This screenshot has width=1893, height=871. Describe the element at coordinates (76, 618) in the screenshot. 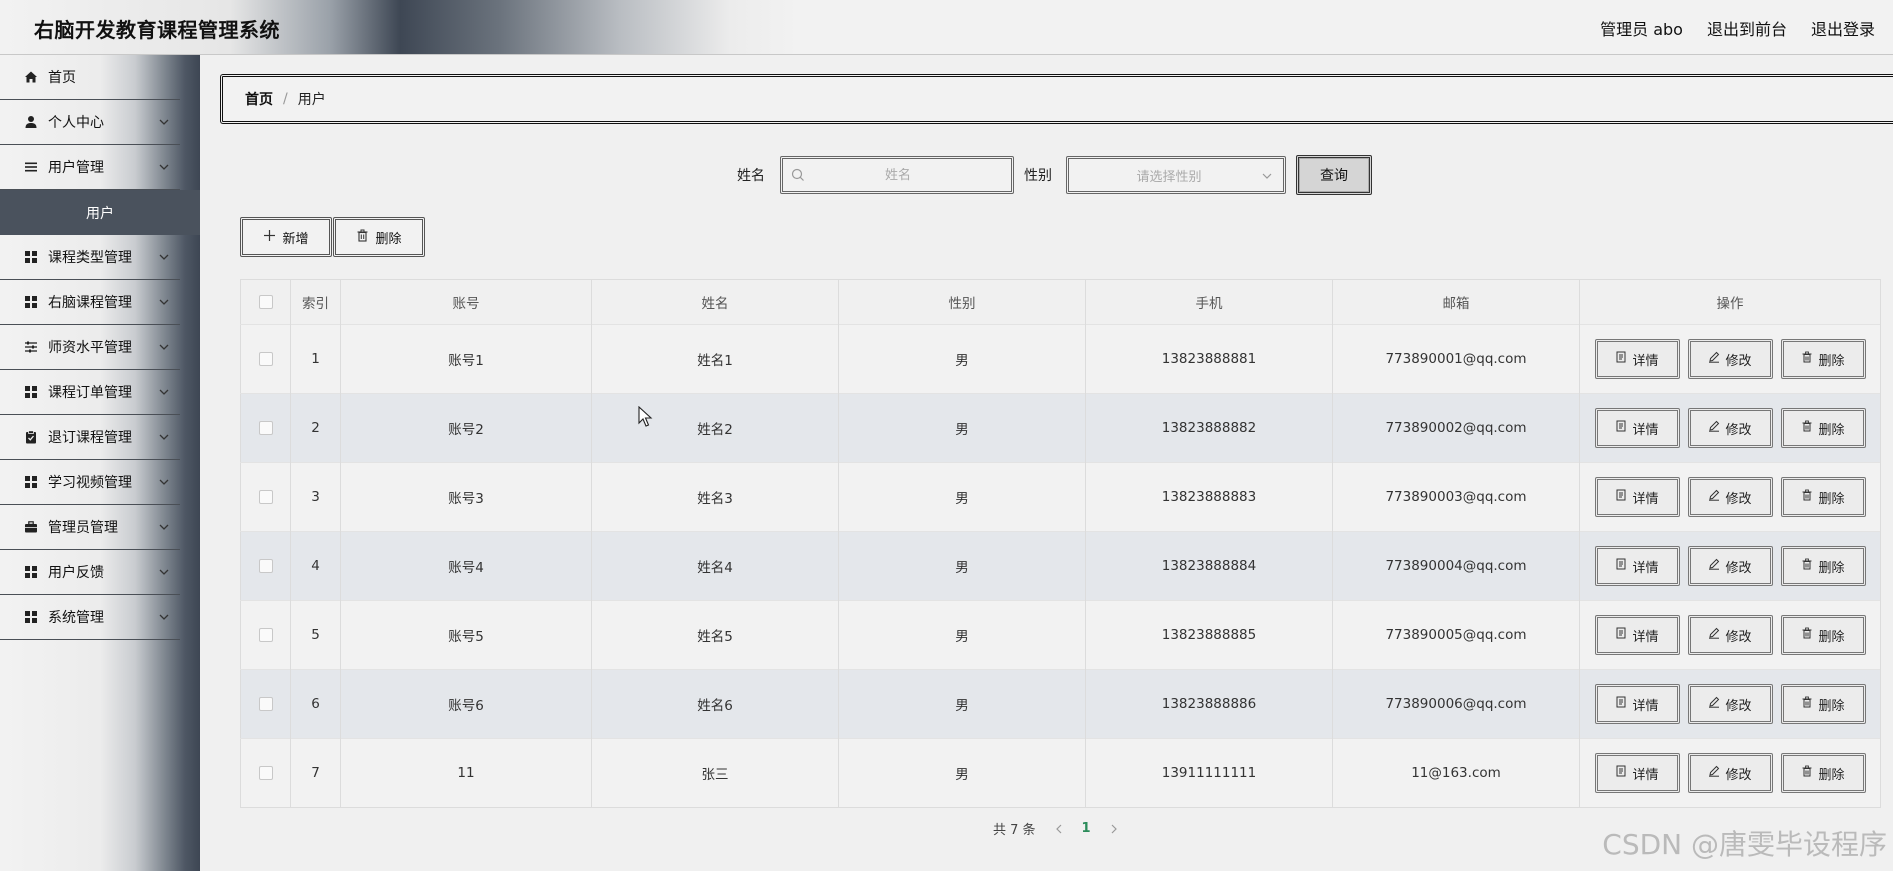

I see `sidebar-item-label: 系统管理` at that location.